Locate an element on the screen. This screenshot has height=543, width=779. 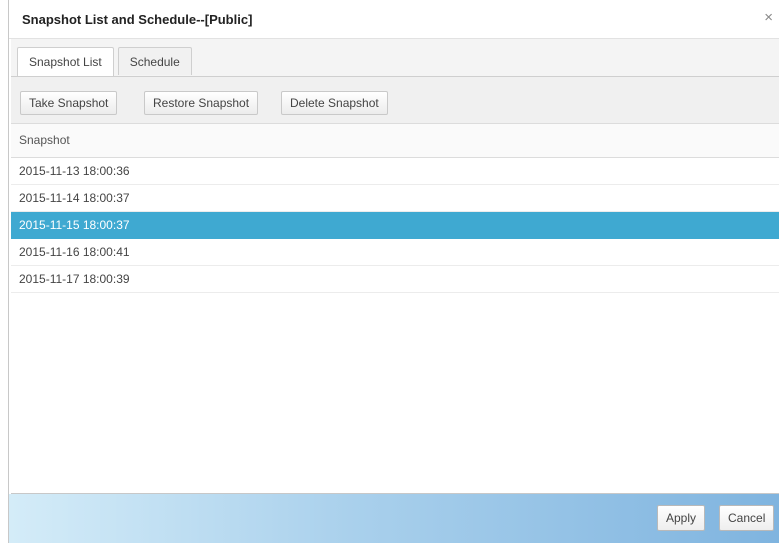
tab-schedule: Schedule is located at coordinates (154, 61).